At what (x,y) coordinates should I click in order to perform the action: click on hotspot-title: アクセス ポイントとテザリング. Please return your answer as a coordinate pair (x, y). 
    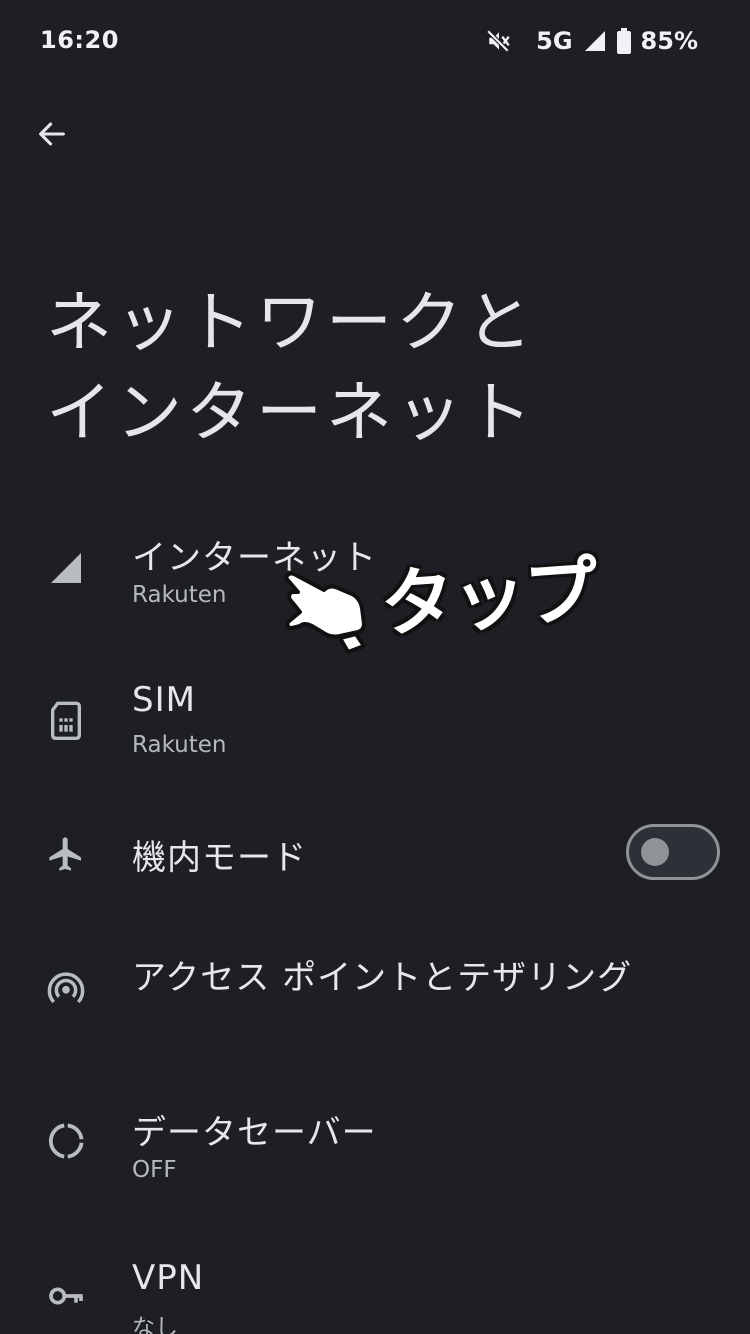
    Looking at the image, I should click on (382, 978).